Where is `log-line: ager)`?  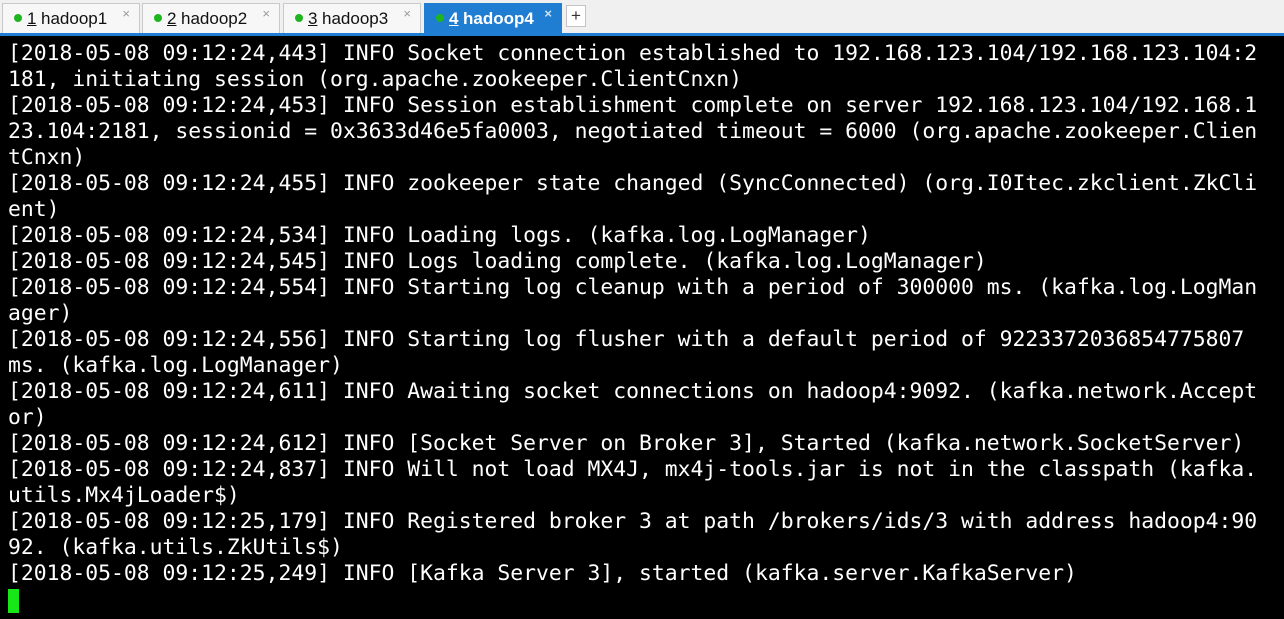
log-line: ager) is located at coordinates (40, 313).